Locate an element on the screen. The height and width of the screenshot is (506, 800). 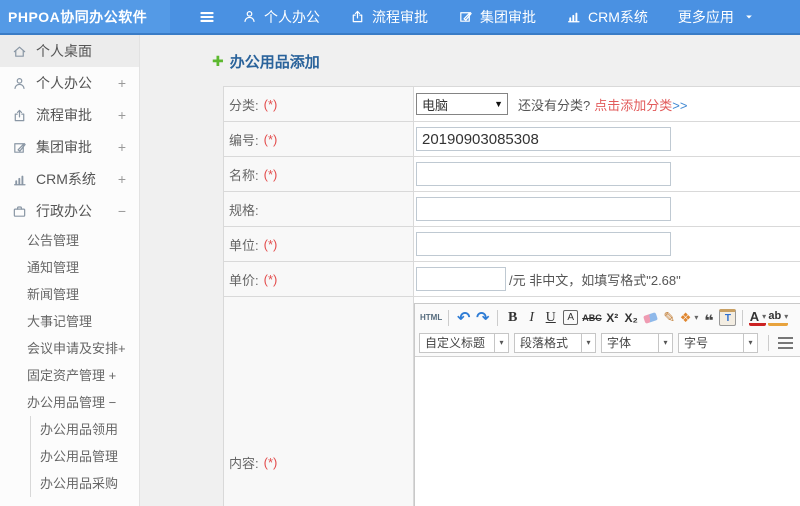
paragraph-format-select: 段落格式 ▾ is located at coordinates (555, 342).